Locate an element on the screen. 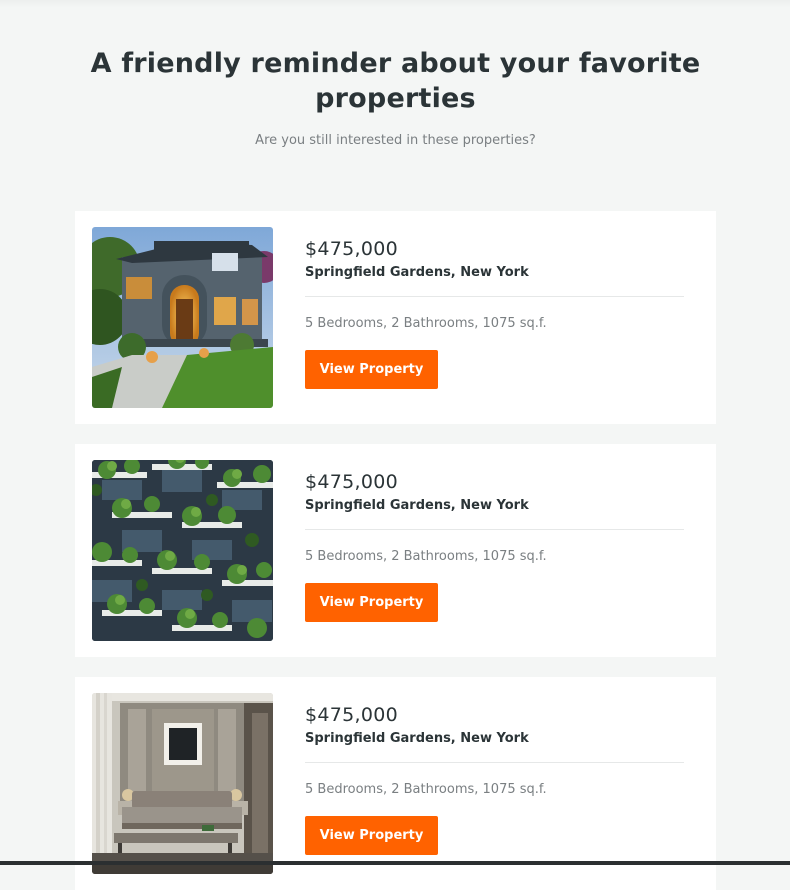 This screenshot has height=890, width=790. craftsman-house-photo is located at coordinates (182, 317).